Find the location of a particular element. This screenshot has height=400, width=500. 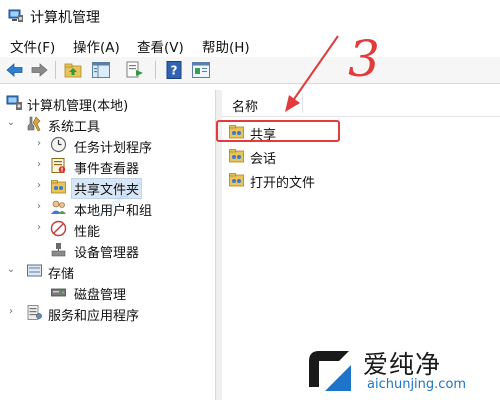

tree-item-storage: ⌄ 存储 is located at coordinates (107, 271).